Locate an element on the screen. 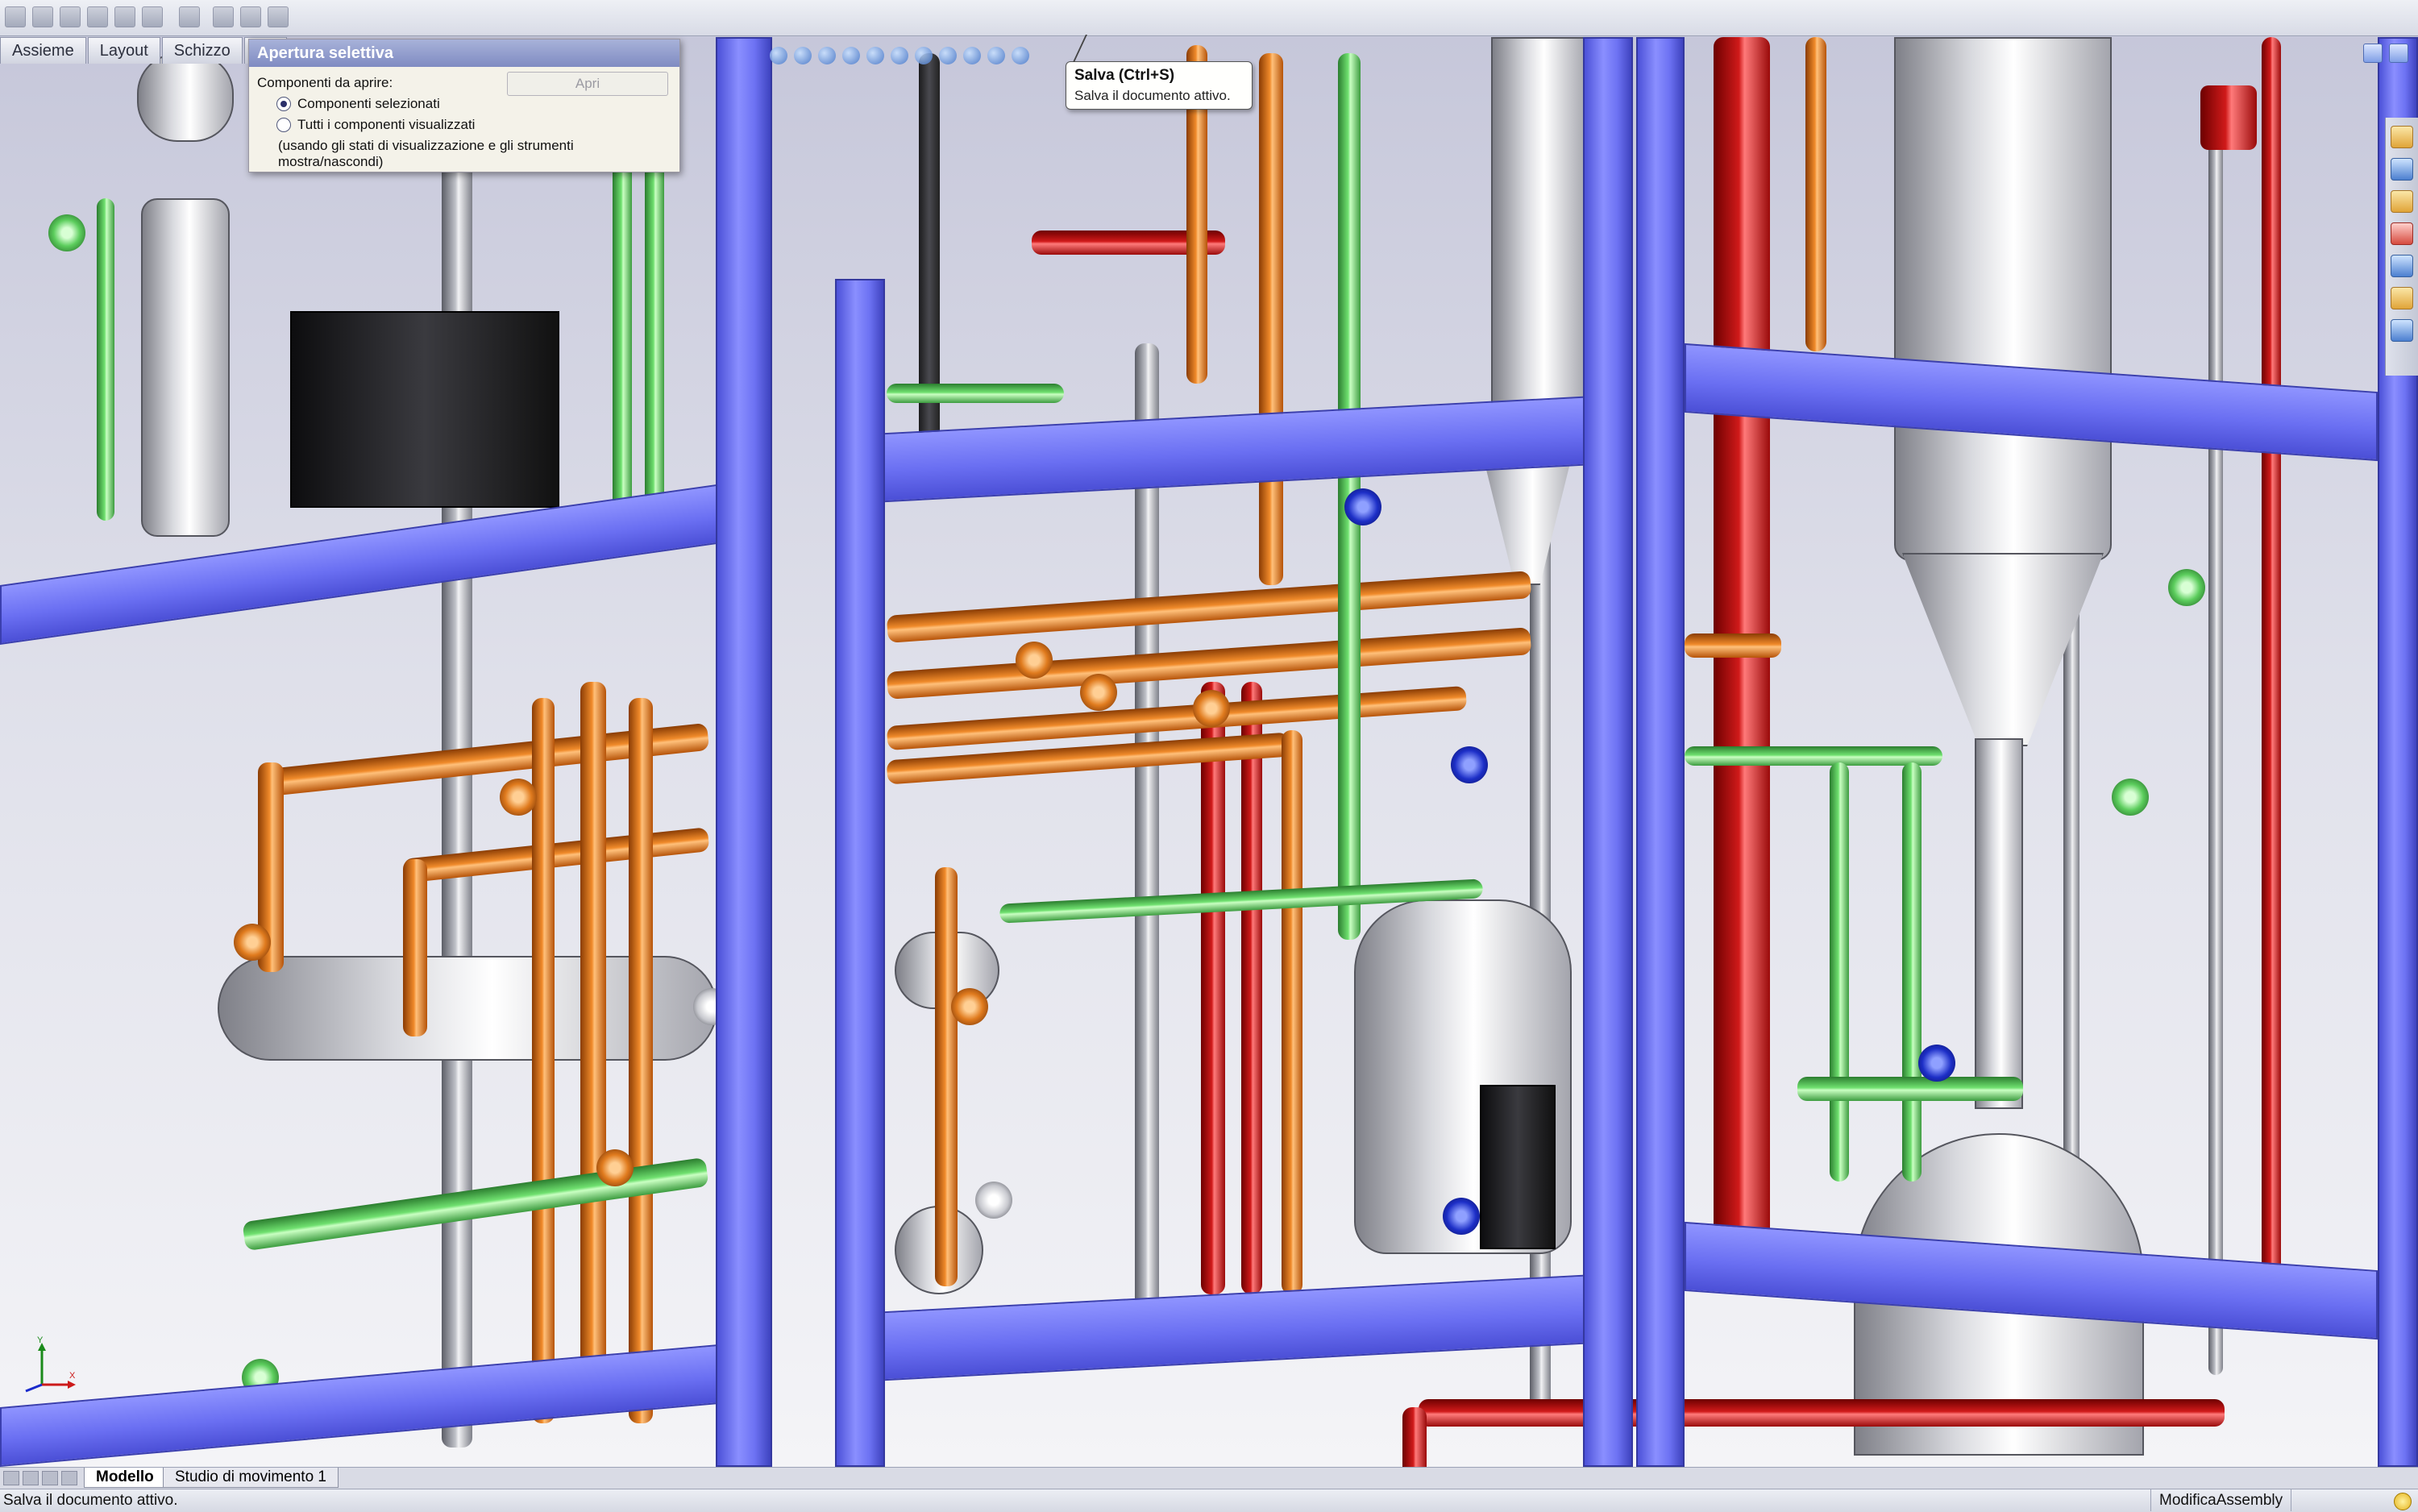 Image resolution: width=2418 pixels, height=1512 pixels. save-icon is located at coordinates (42, 16).